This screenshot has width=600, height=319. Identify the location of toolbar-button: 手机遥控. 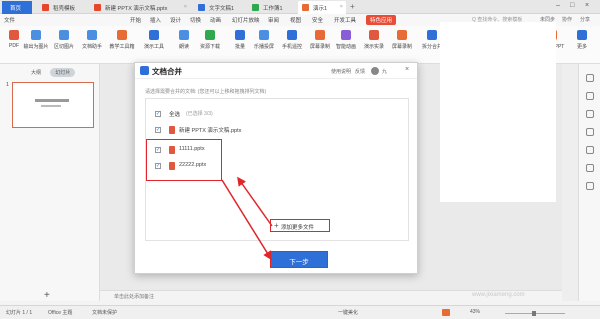
(292, 40).